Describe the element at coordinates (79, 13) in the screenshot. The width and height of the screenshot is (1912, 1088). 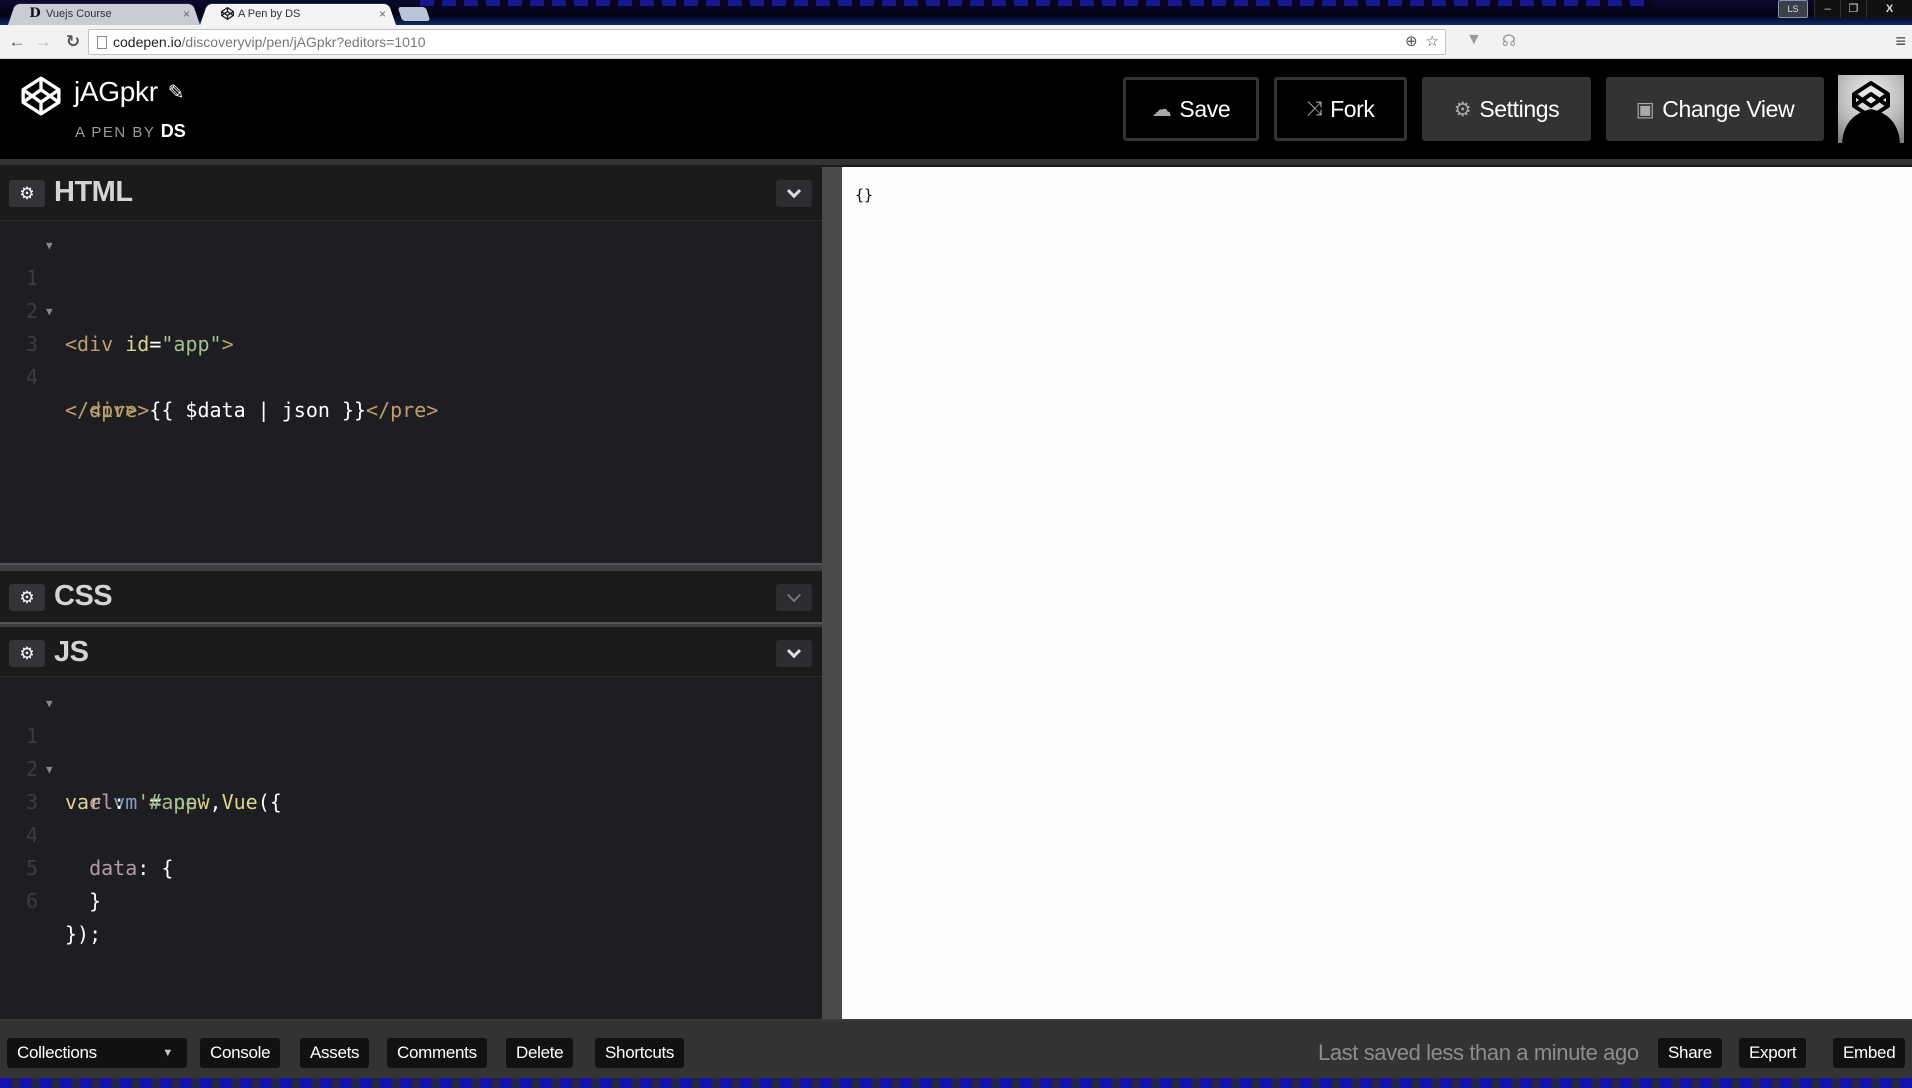
I see `tab-title: Vuejs Course` at that location.